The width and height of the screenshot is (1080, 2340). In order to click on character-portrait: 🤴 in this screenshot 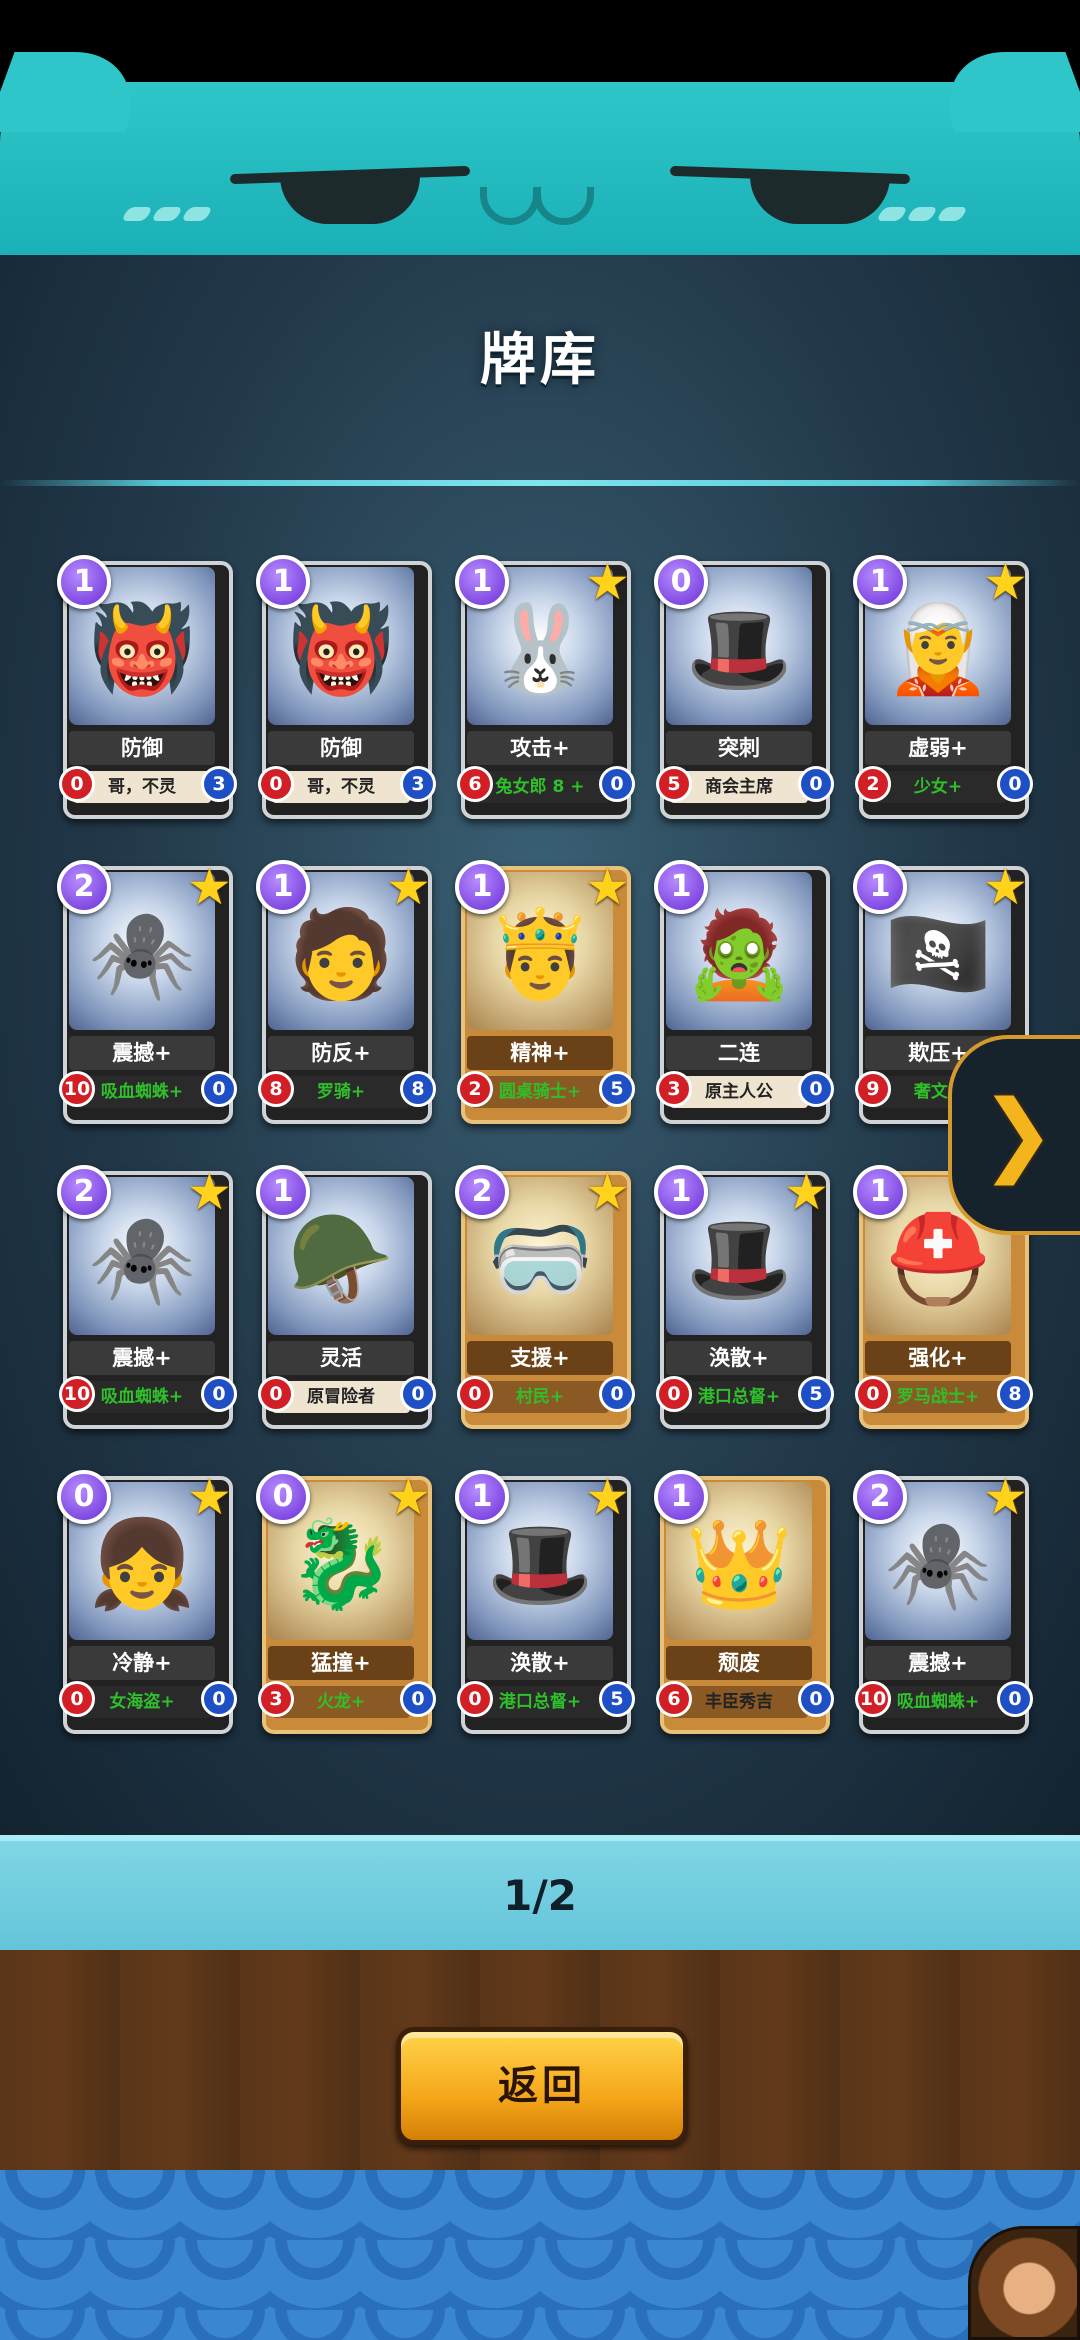, I will do `click(540, 954)`.